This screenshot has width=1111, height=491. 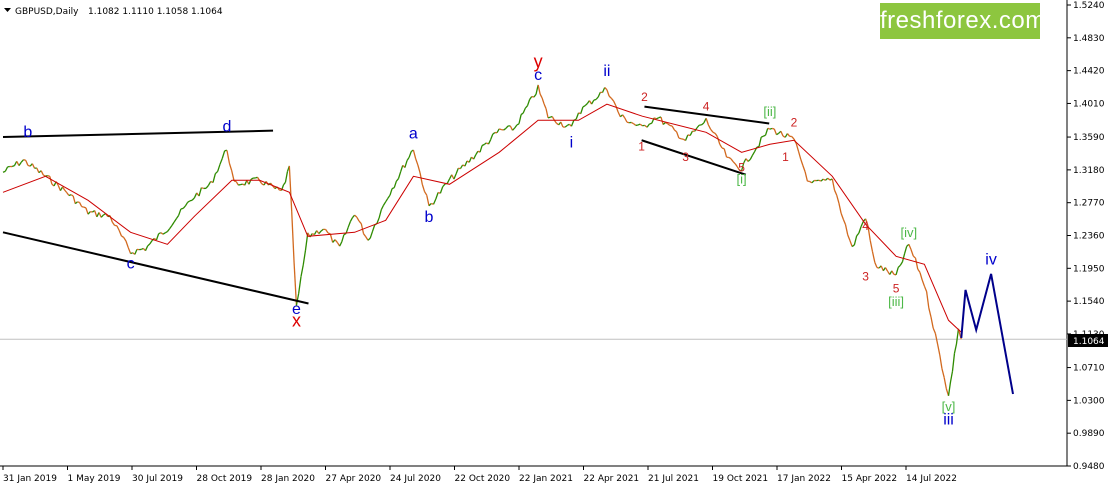 What do you see at coordinates (538, 75) in the screenshot?
I see `wave-label: c` at bounding box center [538, 75].